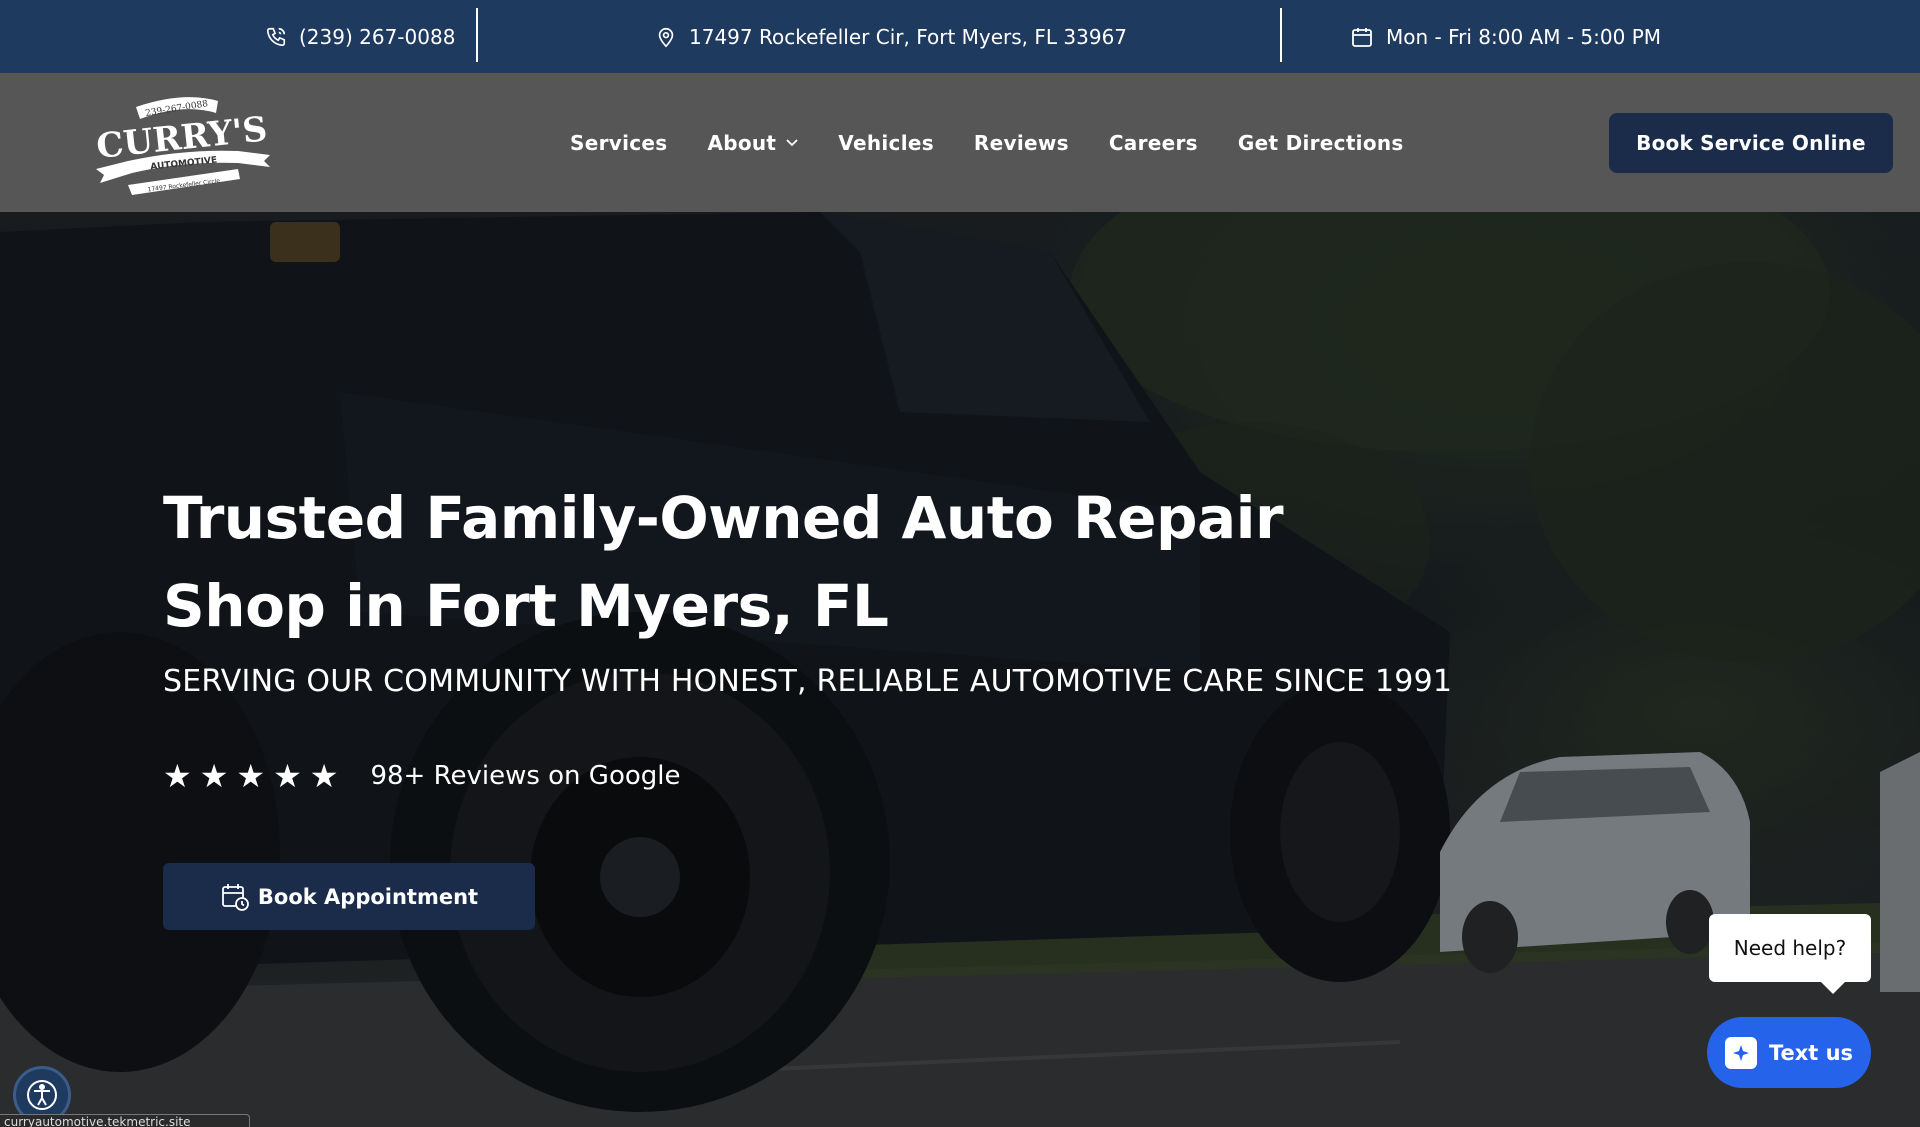  I want to click on nav-vehicles-label: Vehicles, so click(886, 142).